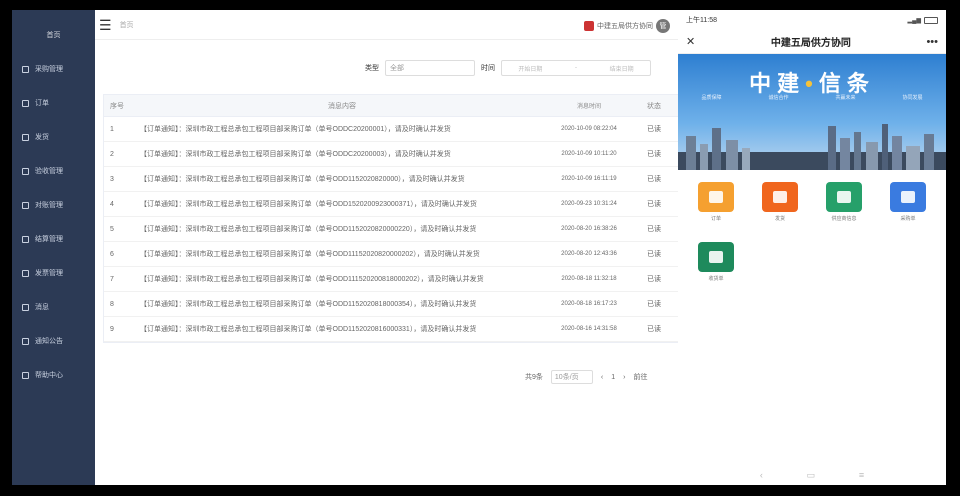 Image resolution: width=960 pixels, height=496 pixels. What do you see at coordinates (622, 68) in the screenshot?
I see `date-end-field: 结束日期` at bounding box center [622, 68].